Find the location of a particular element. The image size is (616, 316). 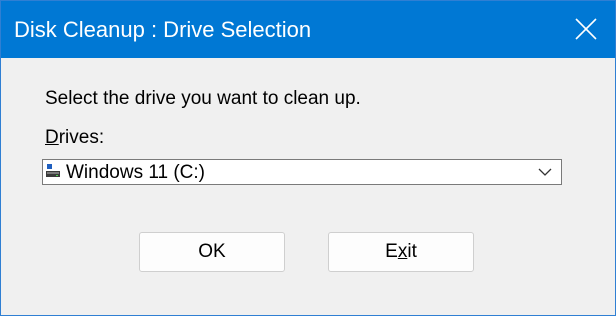

instruction-text: Select the drive you want to clean up. is located at coordinates (203, 98).